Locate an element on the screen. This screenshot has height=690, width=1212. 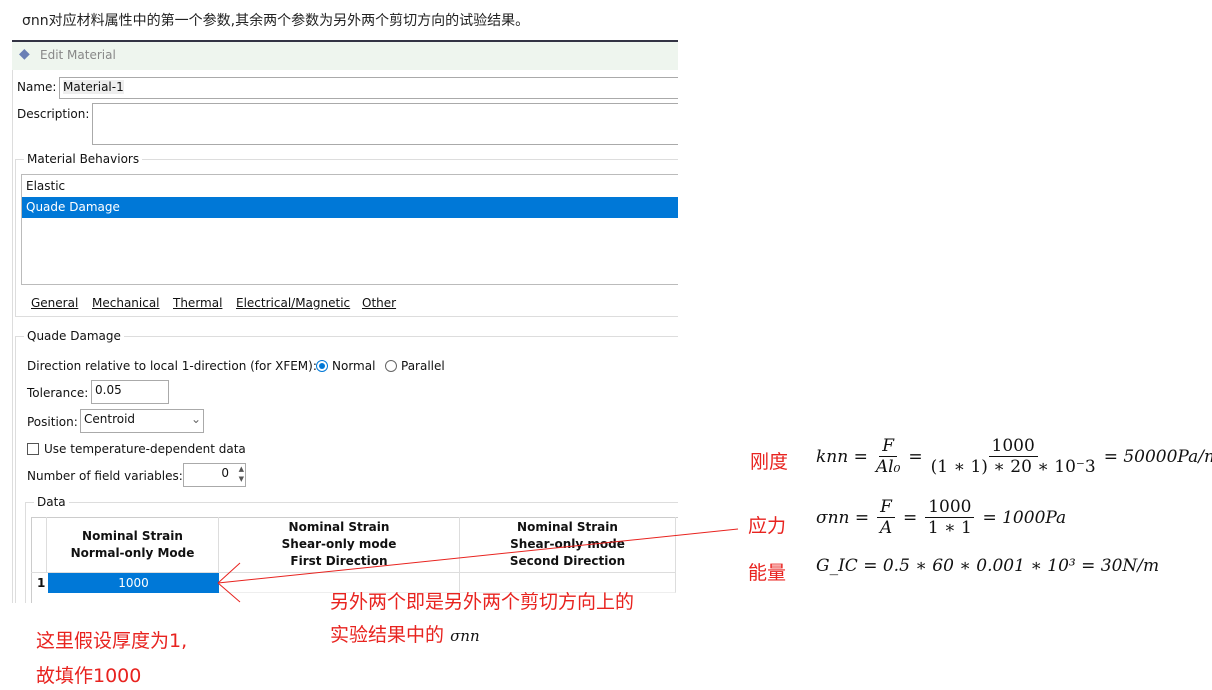
arrow-head-upper is located at coordinates (229, 573).